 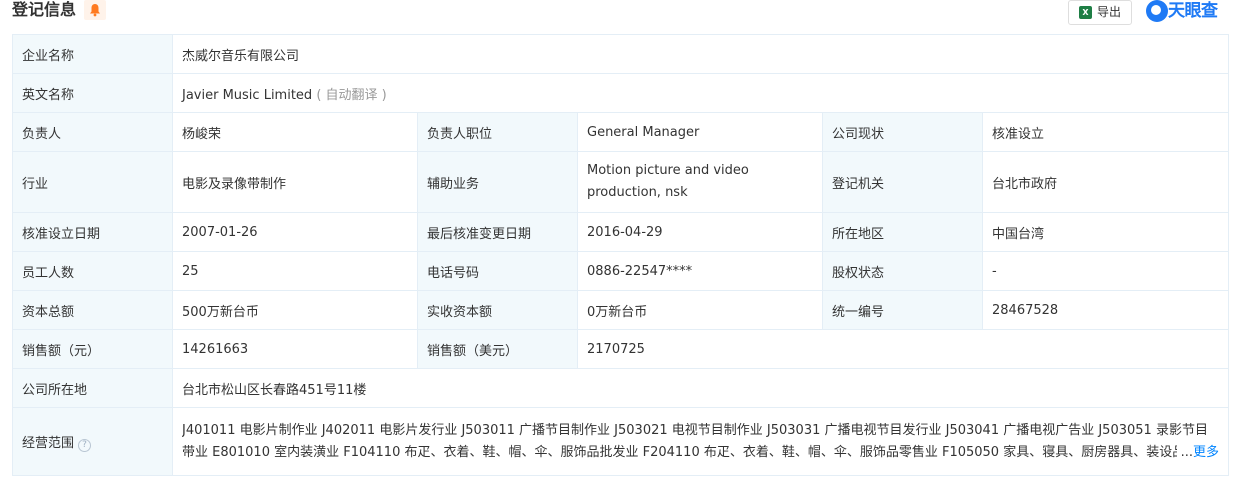 What do you see at coordinates (295, 132) in the screenshot?
I see `responsible-value: 杨峻荣` at bounding box center [295, 132].